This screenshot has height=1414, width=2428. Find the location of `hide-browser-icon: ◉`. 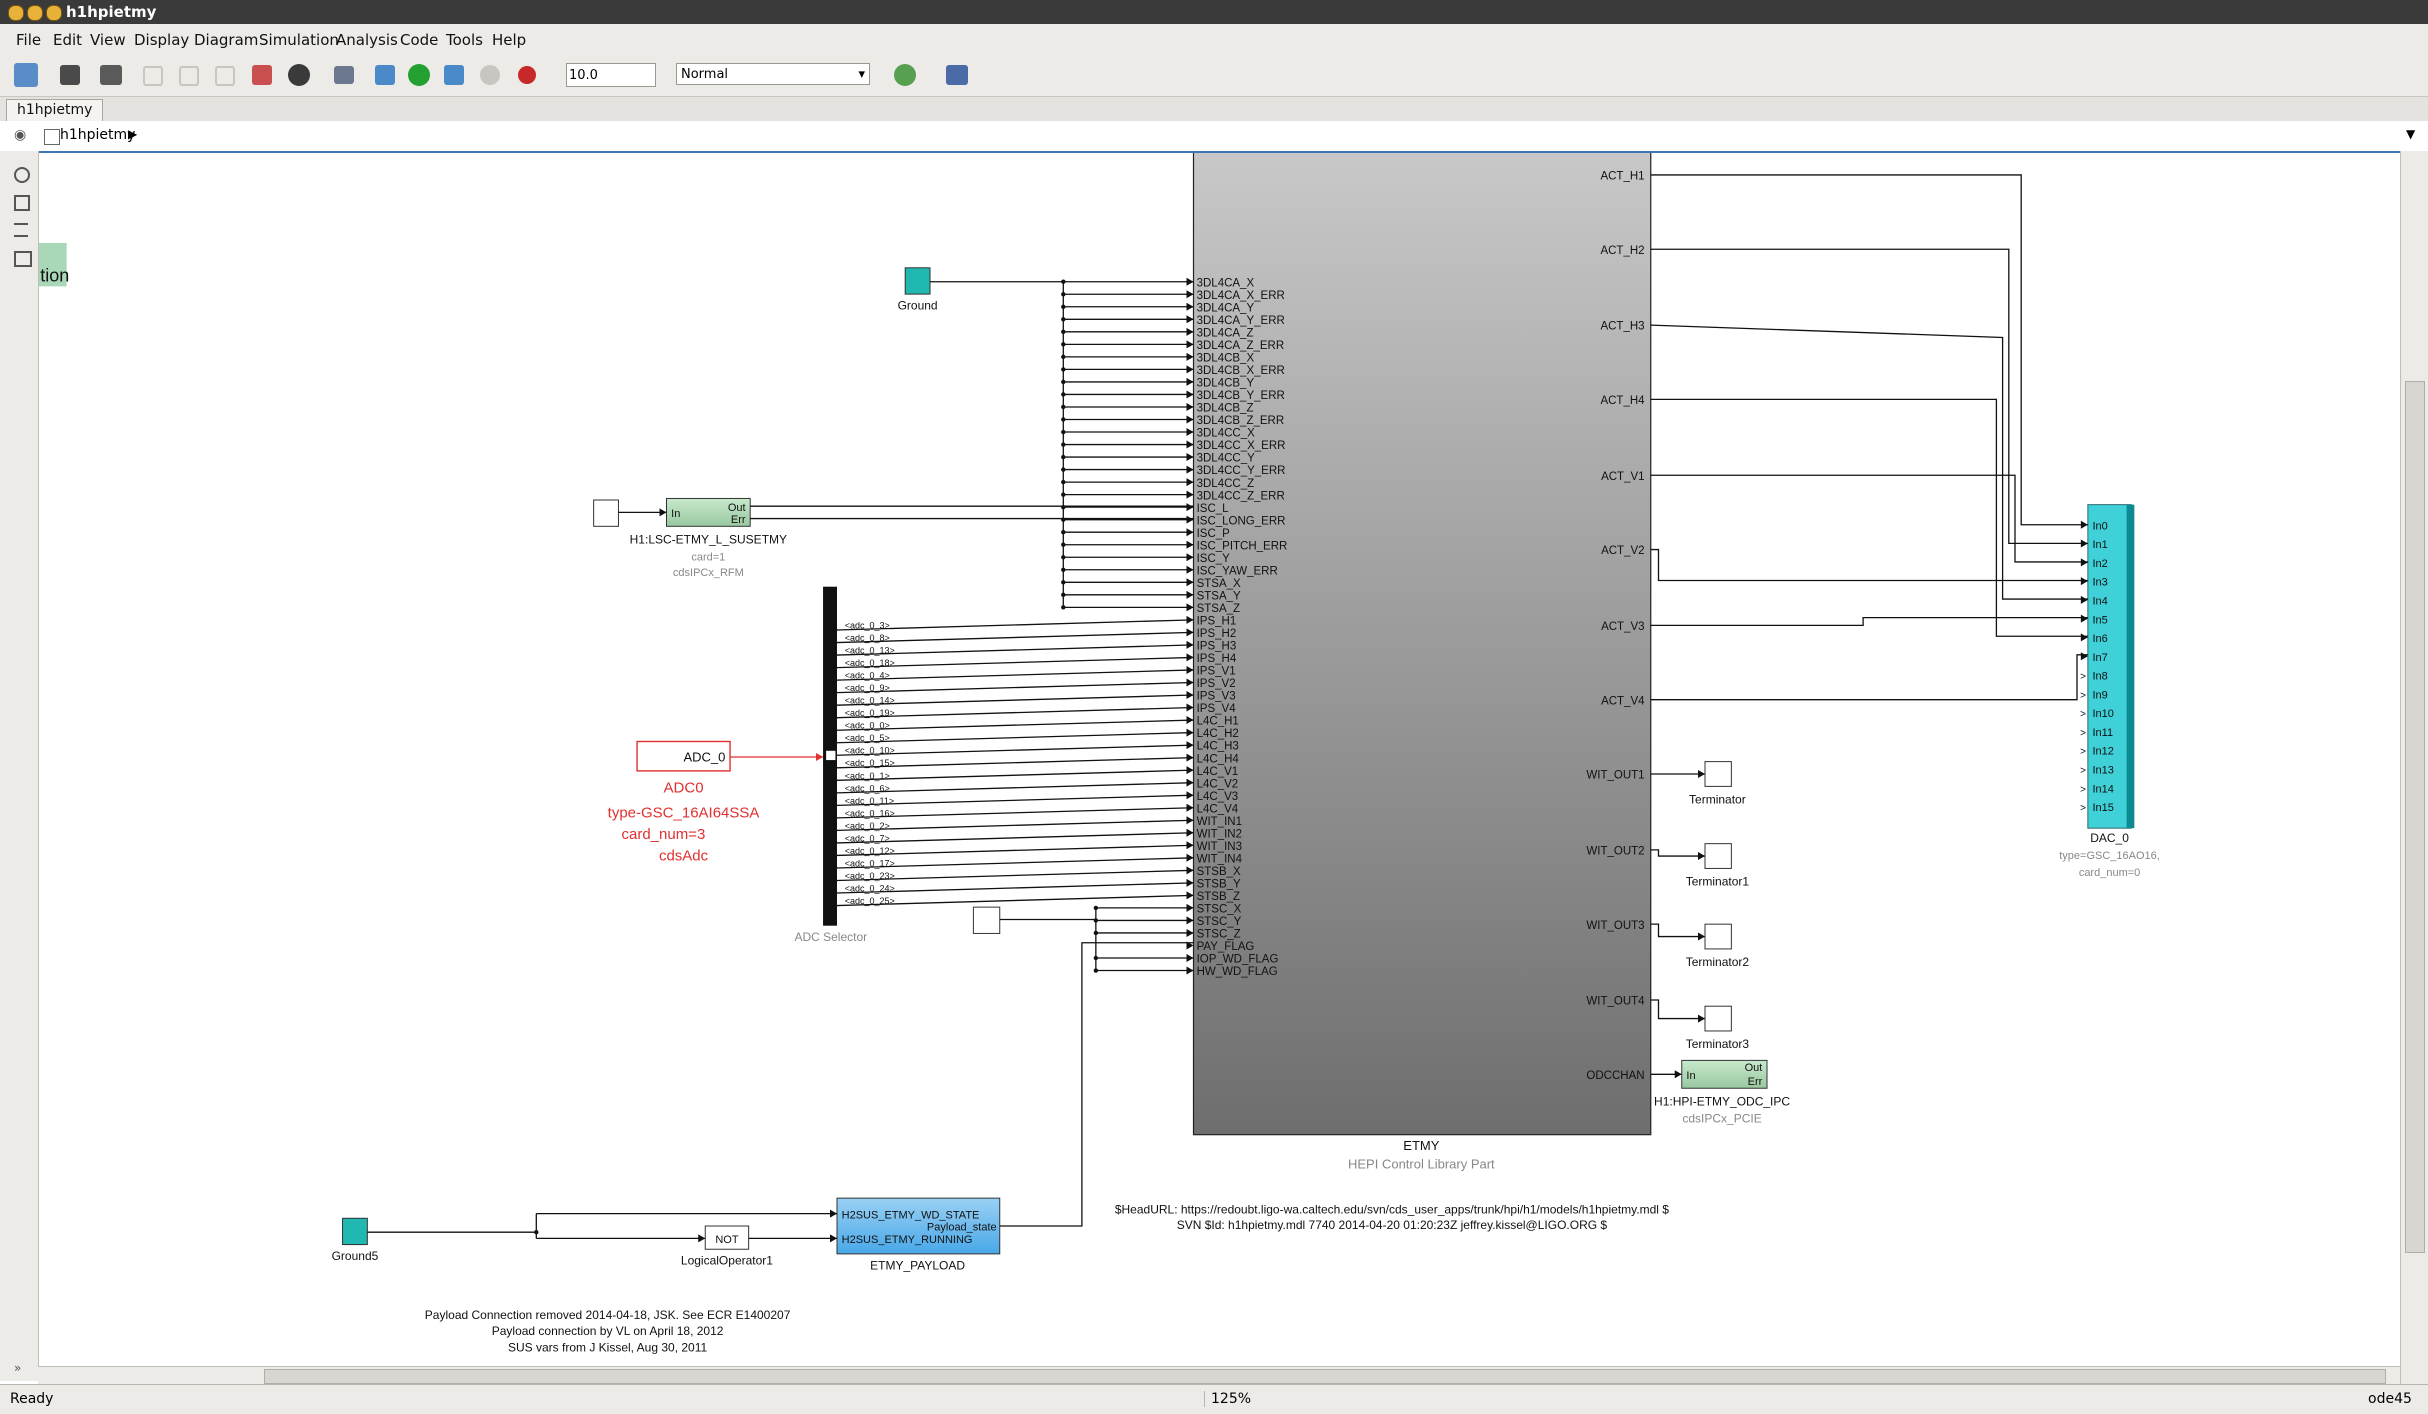

hide-browser-icon: ◉ is located at coordinates (20, 135).